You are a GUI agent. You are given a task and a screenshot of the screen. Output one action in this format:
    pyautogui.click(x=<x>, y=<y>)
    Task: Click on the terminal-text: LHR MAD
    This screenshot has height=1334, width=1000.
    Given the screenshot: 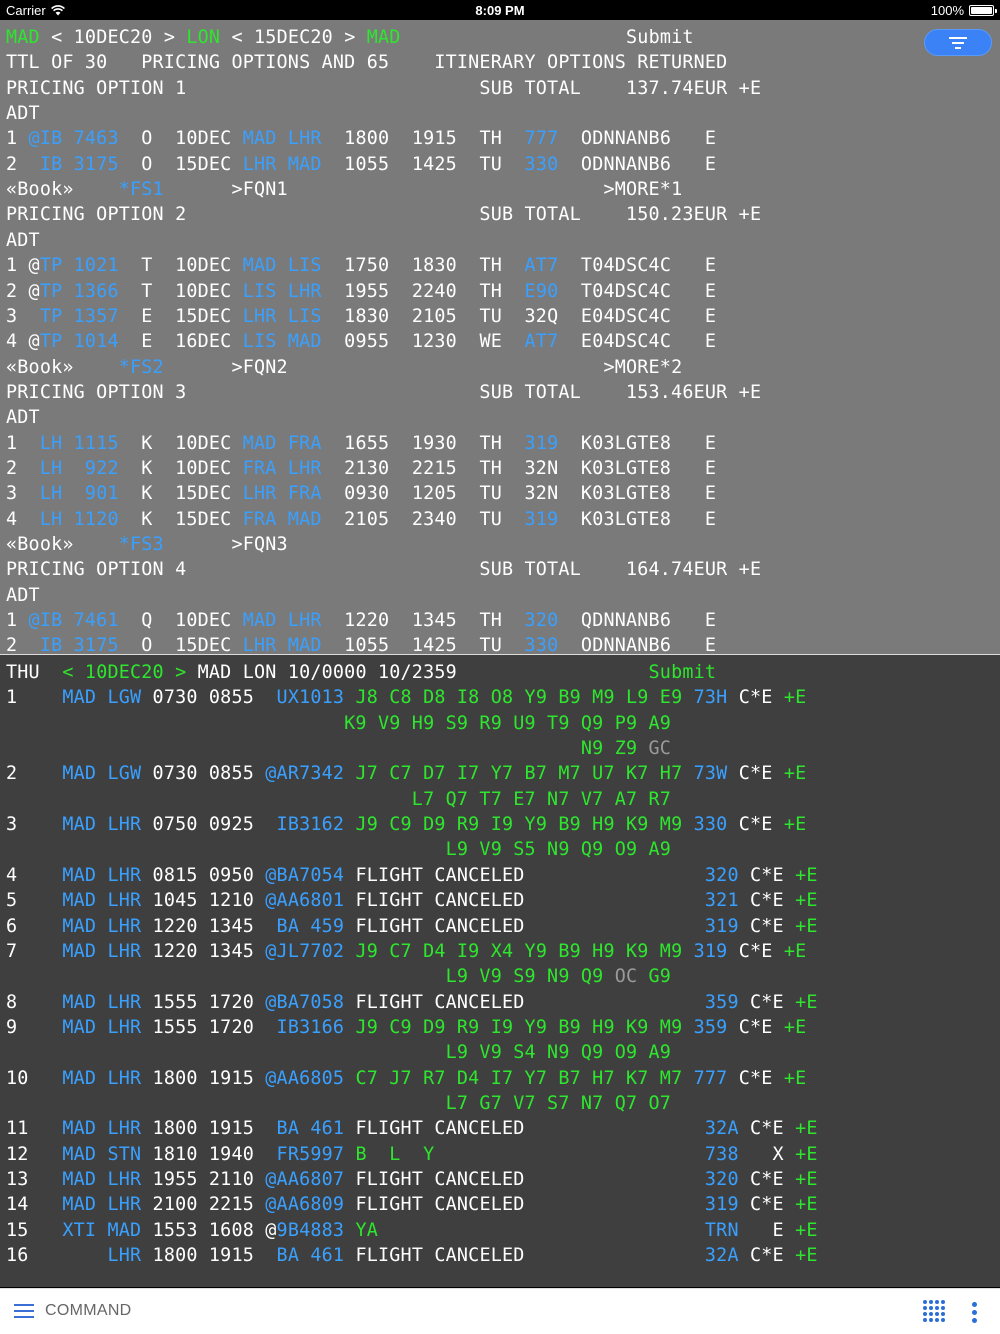 What is the action you would take?
    pyautogui.click(x=282, y=164)
    